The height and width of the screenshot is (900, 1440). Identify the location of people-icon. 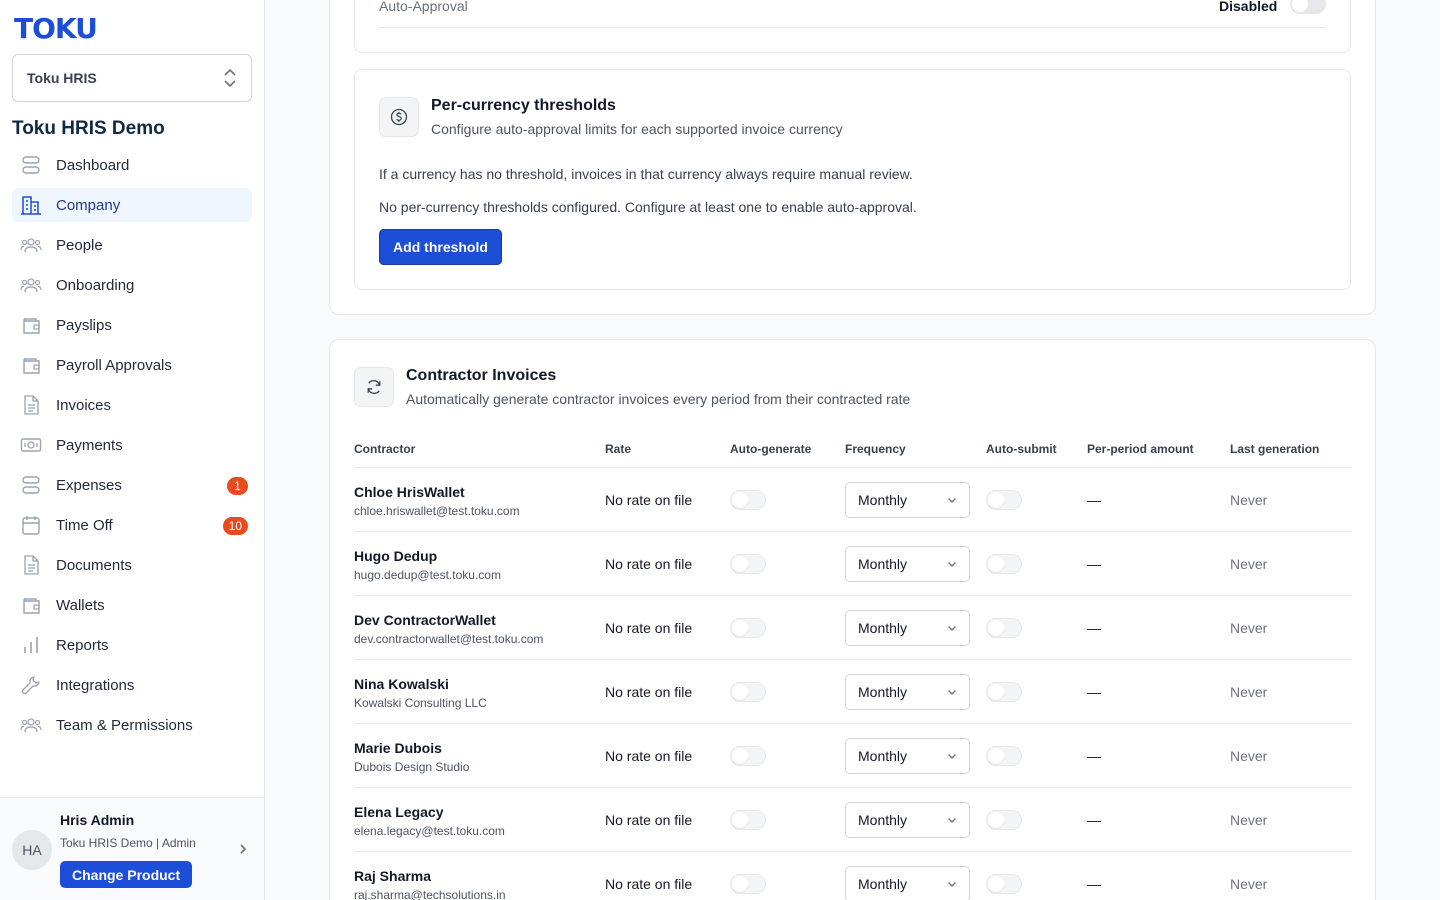
(31, 285).